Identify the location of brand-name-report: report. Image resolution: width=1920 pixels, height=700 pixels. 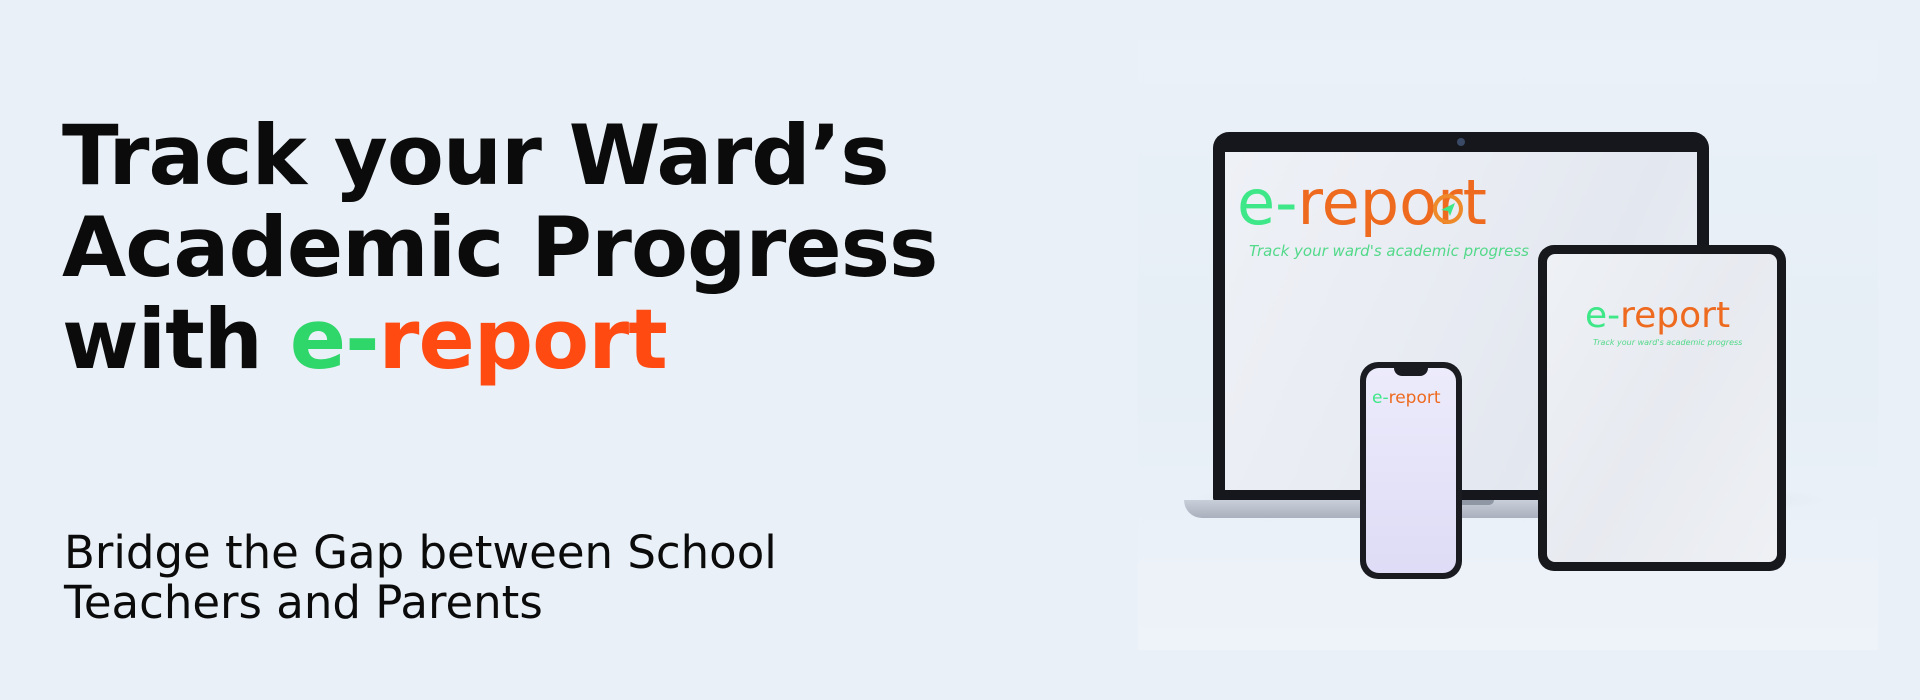
(523, 339).